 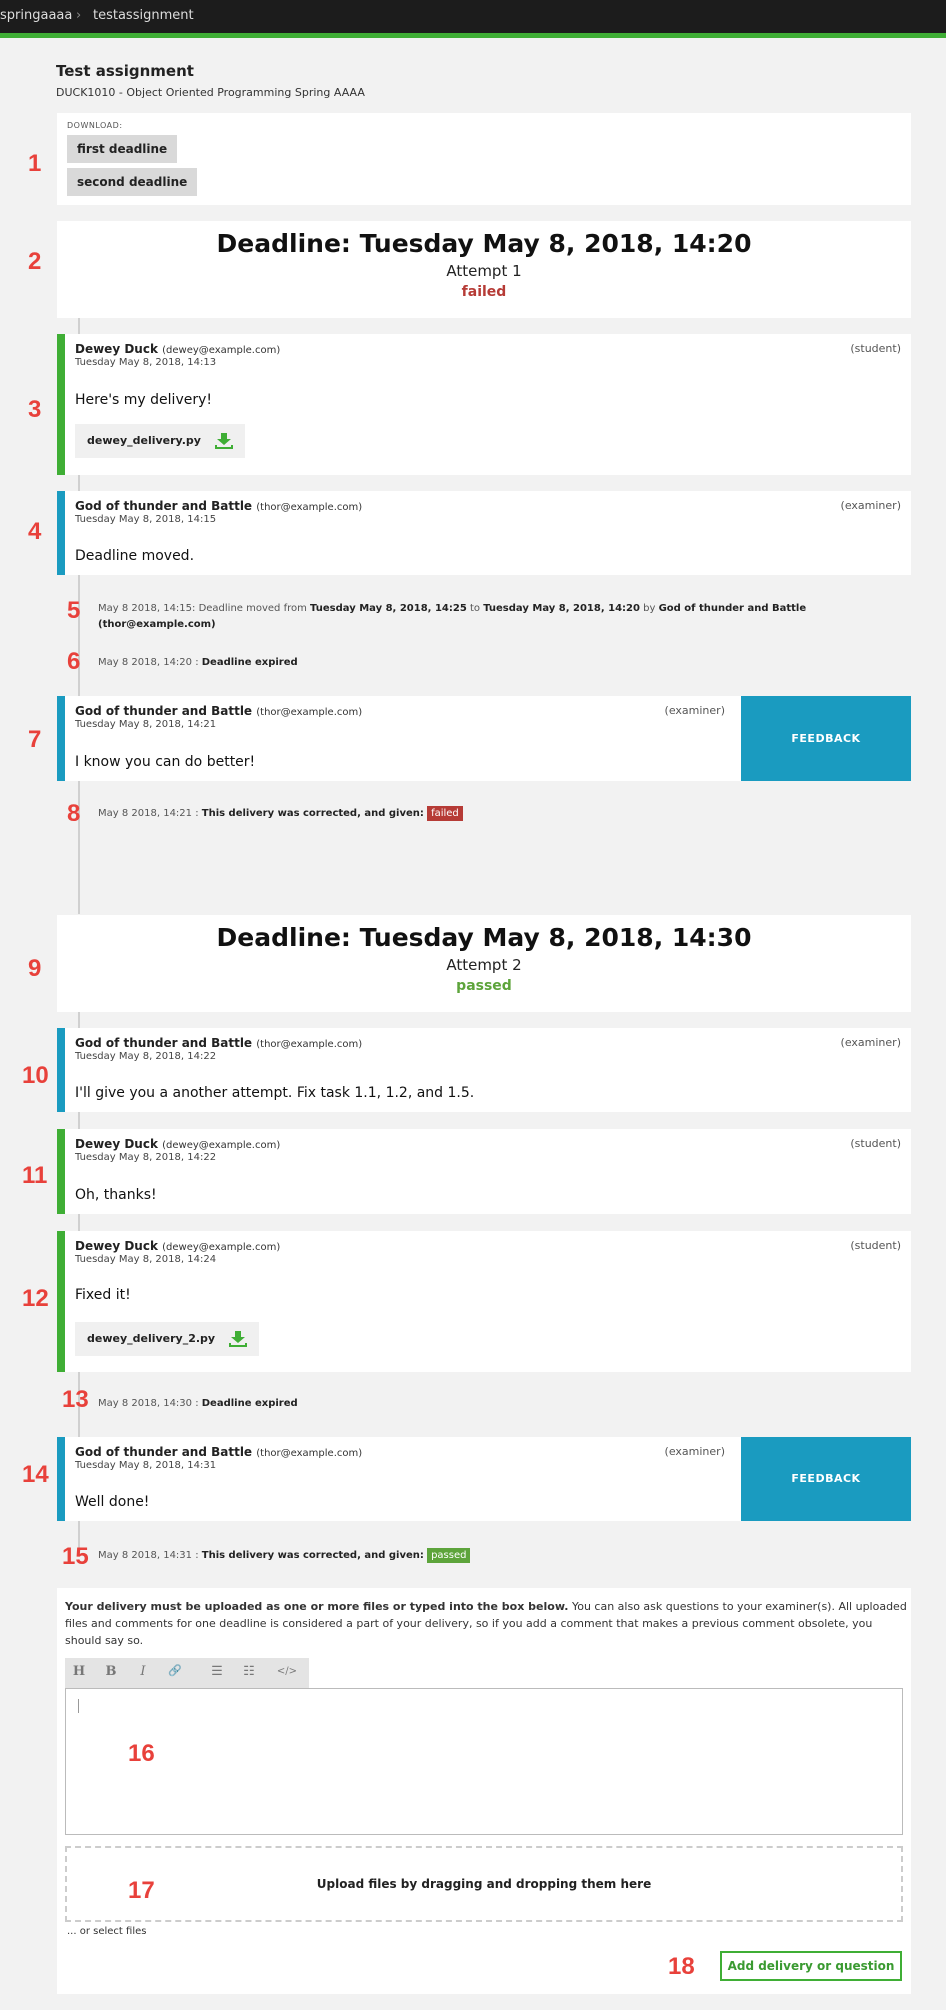 What do you see at coordinates (103, 1295) in the screenshot?
I see `message-text: Fixed it!` at bounding box center [103, 1295].